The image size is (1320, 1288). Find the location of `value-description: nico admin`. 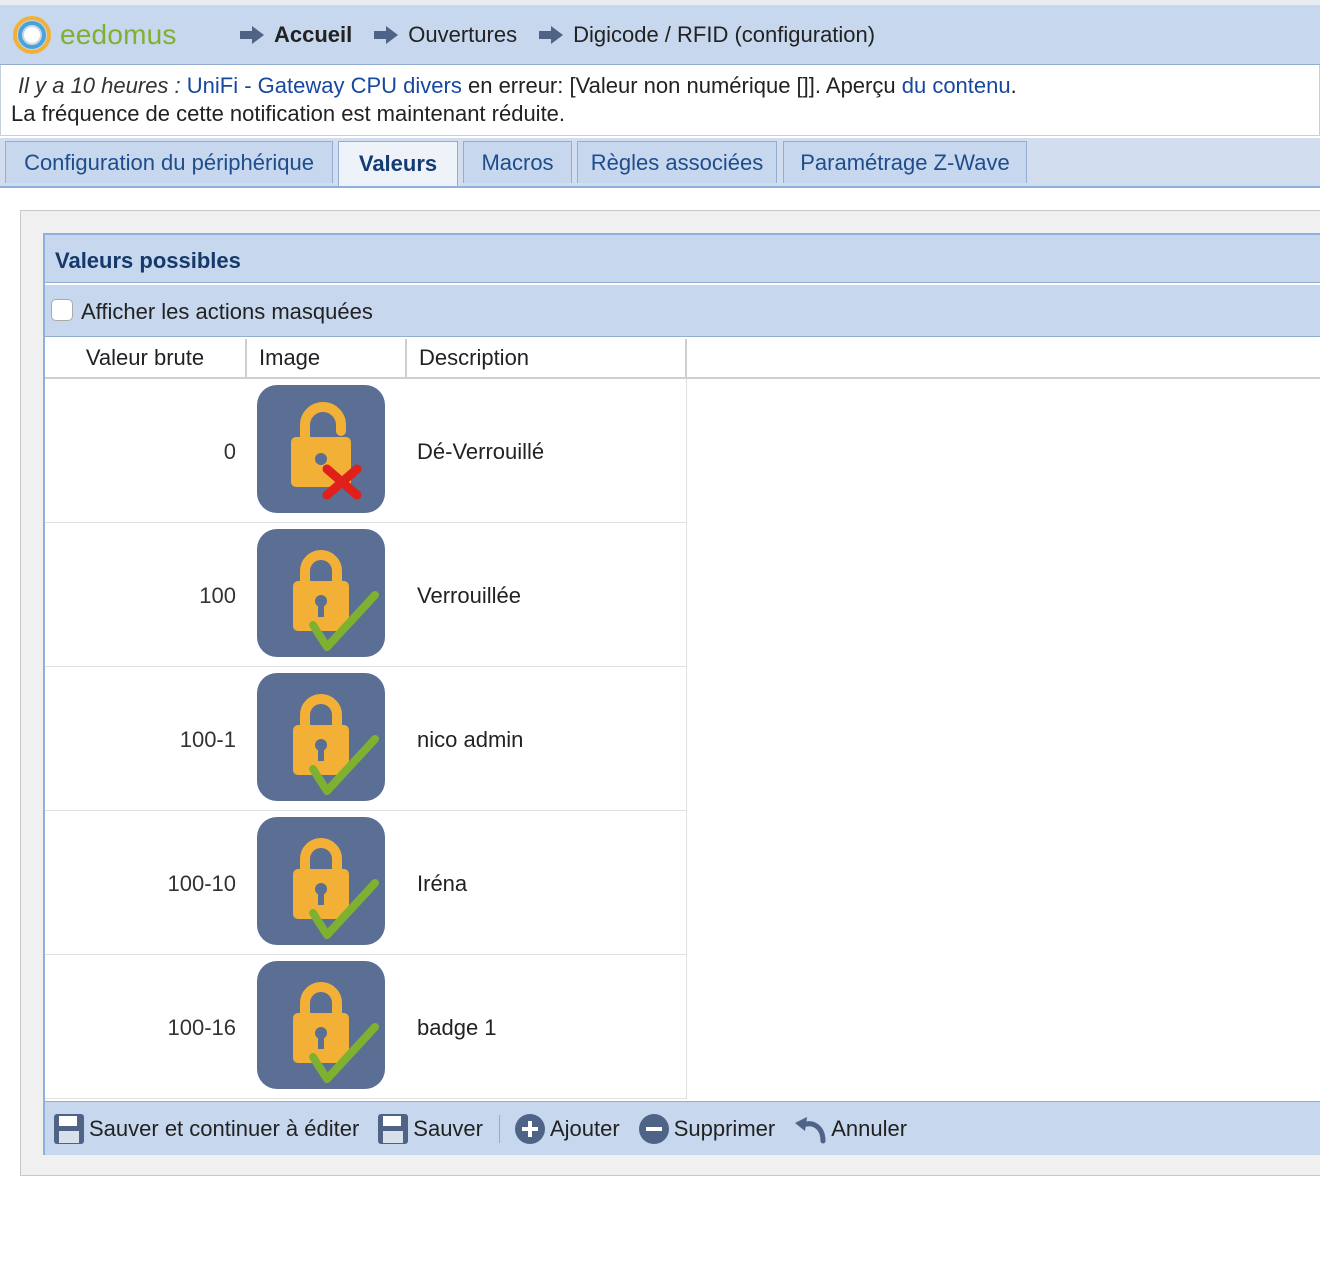

value-description: nico admin is located at coordinates (470, 739).